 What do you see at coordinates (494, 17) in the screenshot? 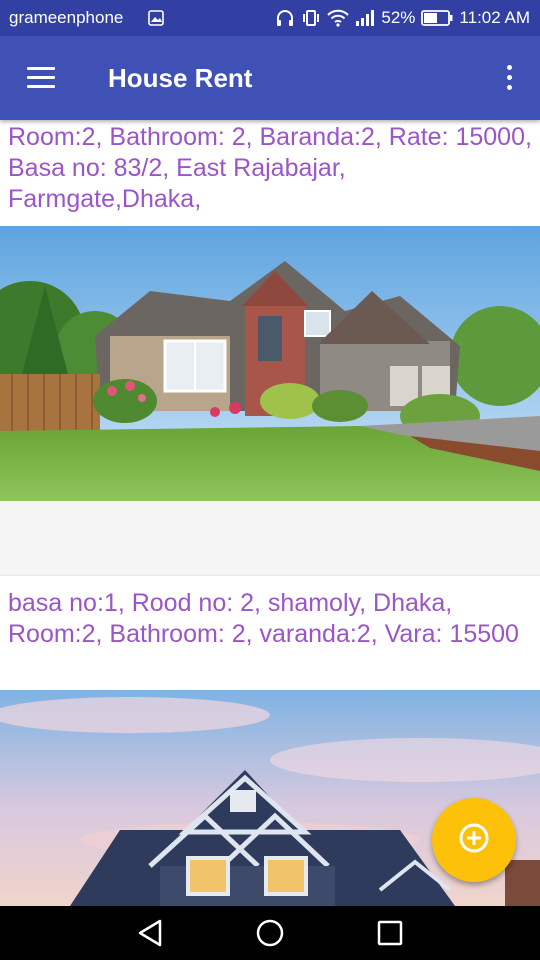
I see `clock: 11:02 AM` at bounding box center [494, 17].